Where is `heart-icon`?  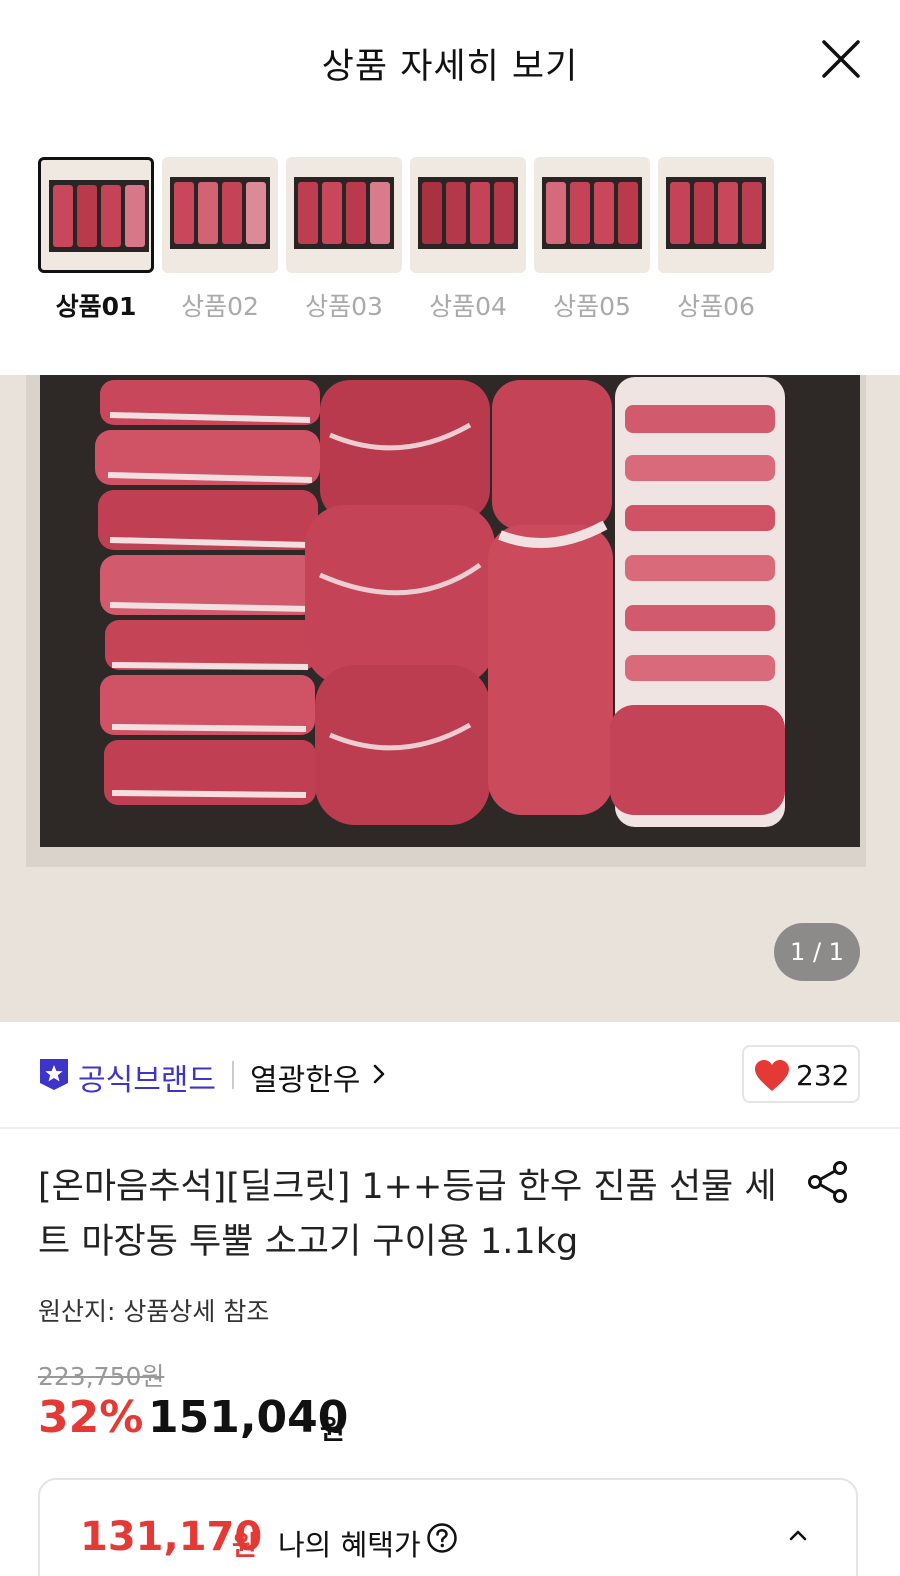
heart-icon is located at coordinates (772, 1075).